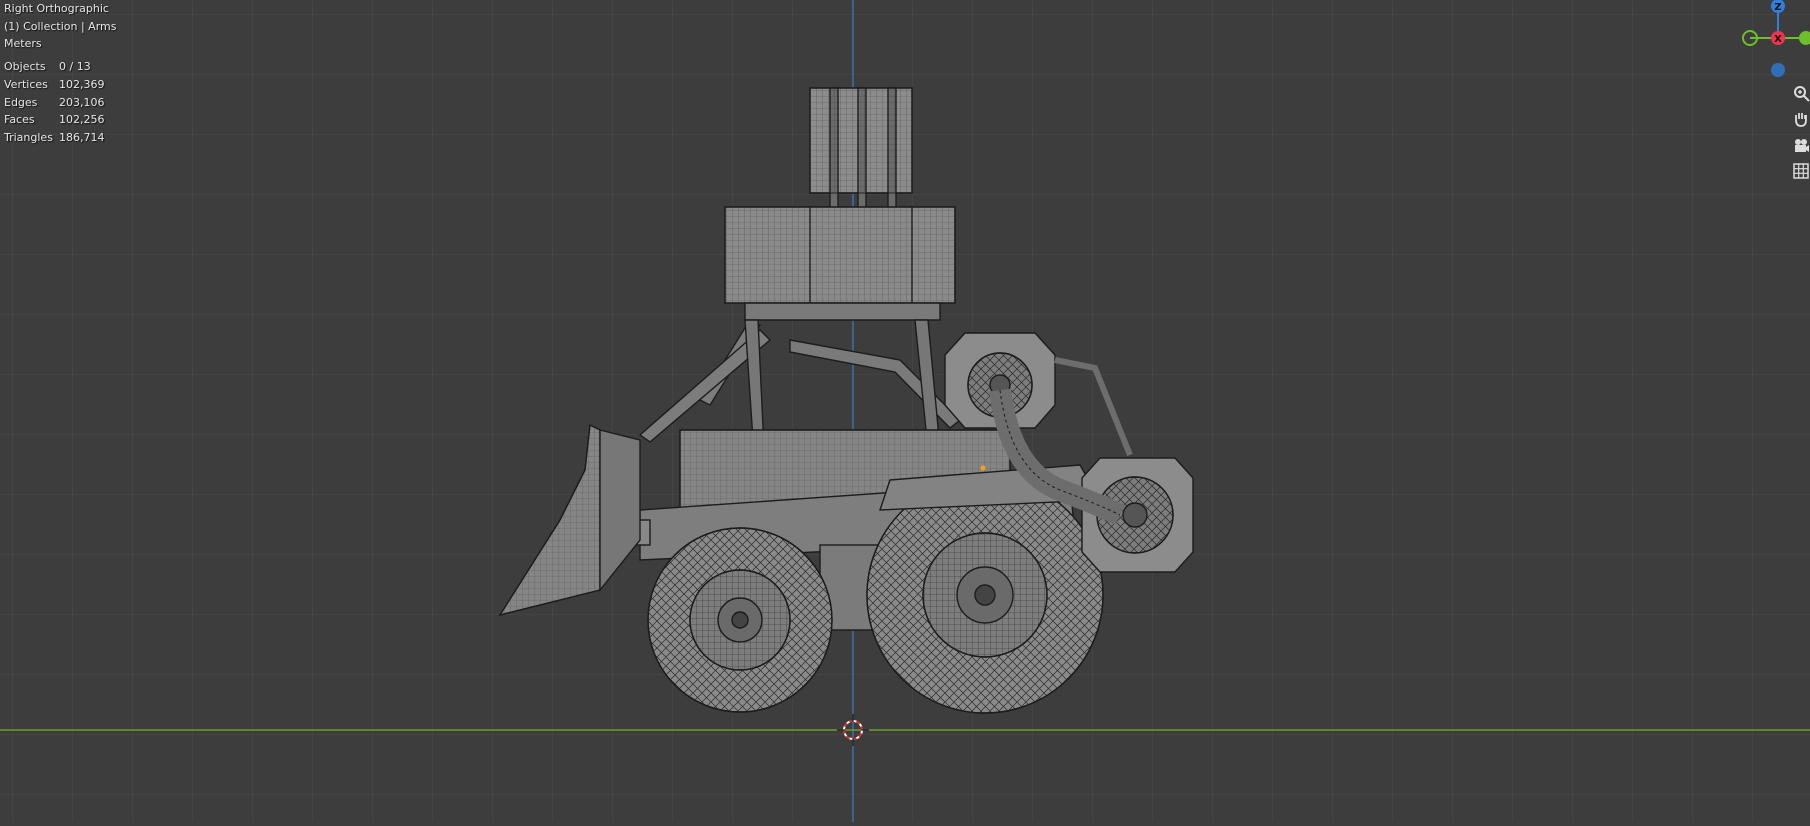 This screenshot has width=1810, height=826. Describe the element at coordinates (26, 84) in the screenshot. I see `stat-label: Vertices` at that location.